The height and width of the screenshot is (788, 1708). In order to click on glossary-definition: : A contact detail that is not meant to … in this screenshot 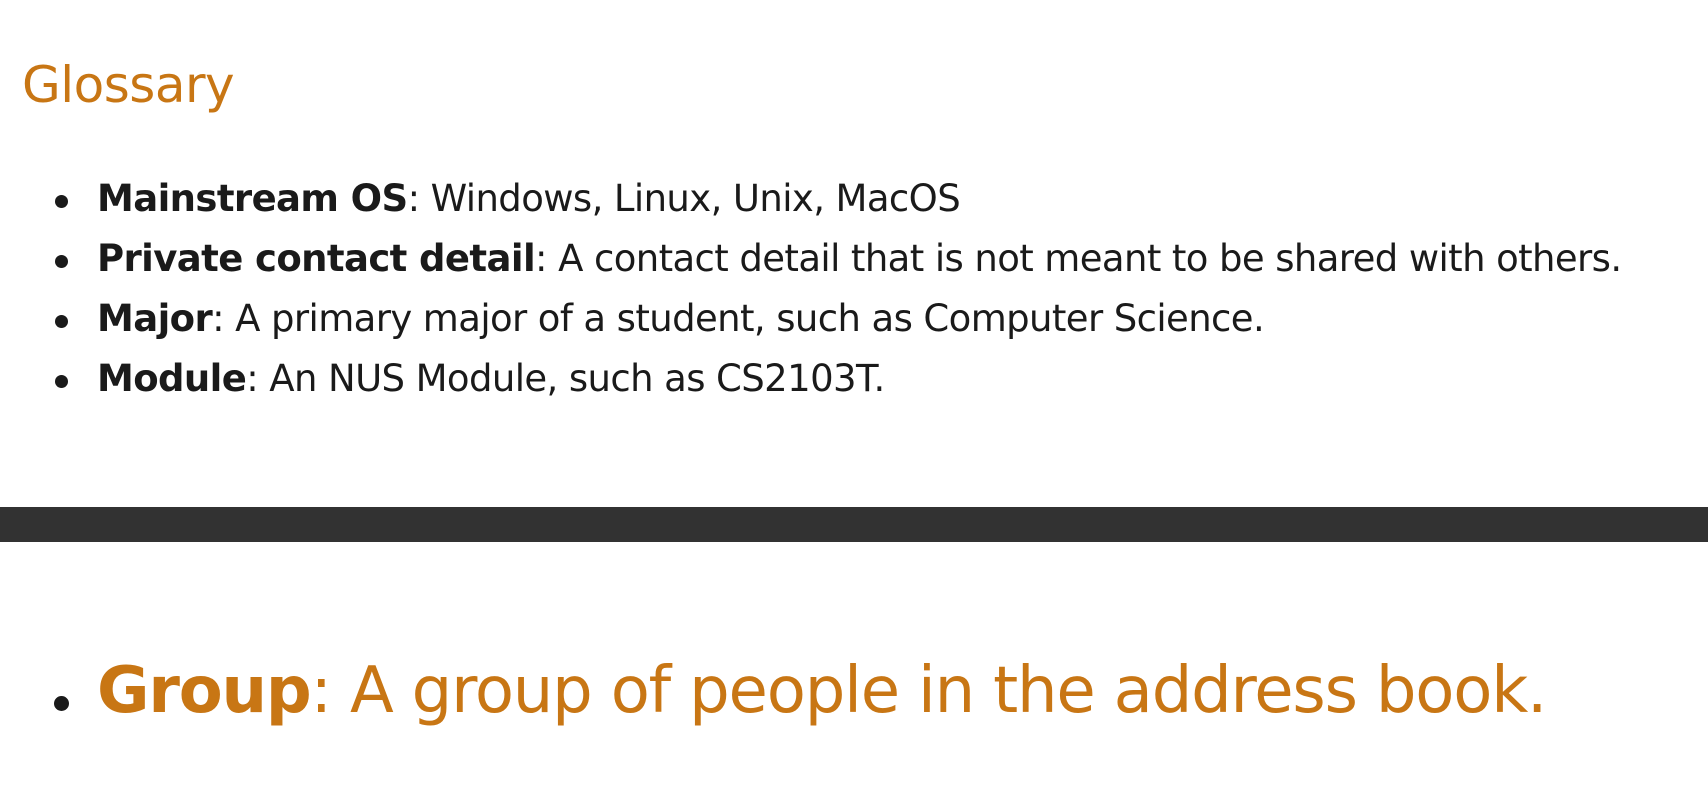, I will do `click(1078, 258)`.